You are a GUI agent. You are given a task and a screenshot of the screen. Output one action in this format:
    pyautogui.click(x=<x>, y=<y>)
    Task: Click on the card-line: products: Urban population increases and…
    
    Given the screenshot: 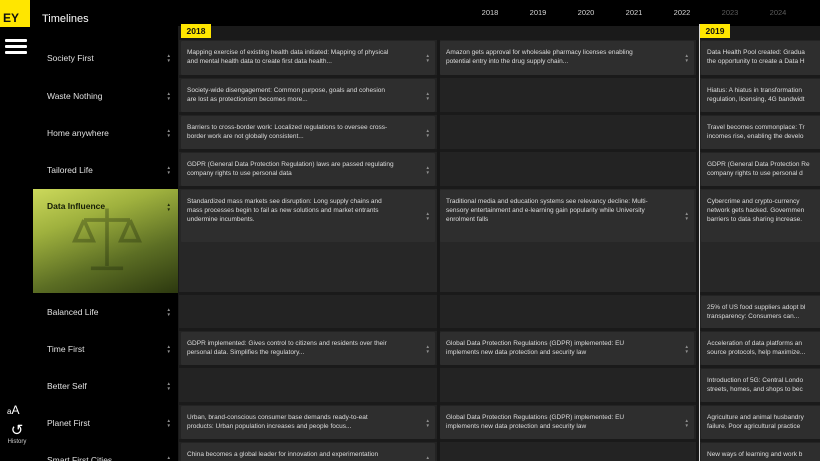 What is the action you would take?
    pyautogui.click(x=269, y=426)
    